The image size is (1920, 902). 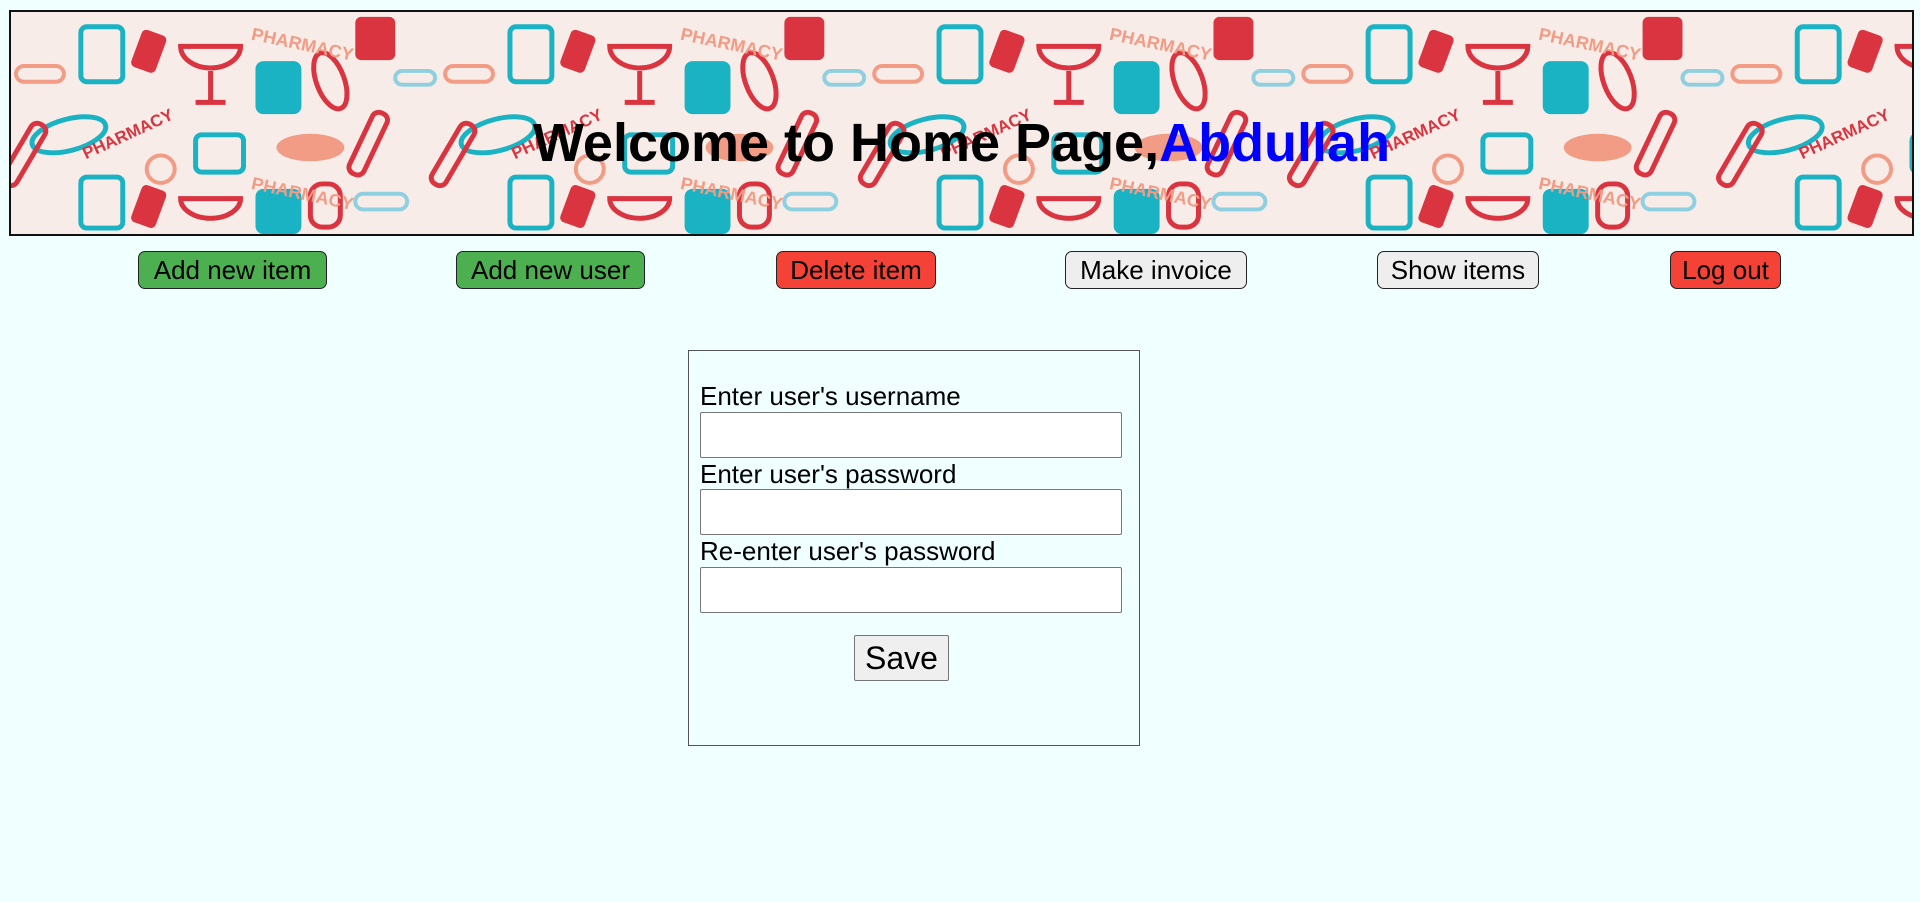 I want to click on user-name: Abdullah, so click(x=1275, y=143).